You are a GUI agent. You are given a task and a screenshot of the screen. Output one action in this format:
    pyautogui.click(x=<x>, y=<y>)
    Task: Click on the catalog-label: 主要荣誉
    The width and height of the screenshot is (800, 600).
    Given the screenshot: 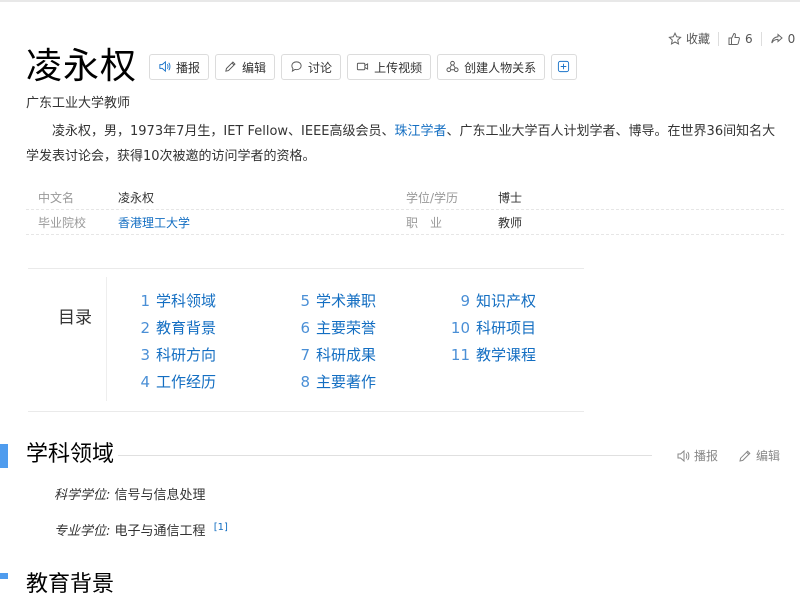 What is the action you would take?
    pyautogui.click(x=346, y=328)
    